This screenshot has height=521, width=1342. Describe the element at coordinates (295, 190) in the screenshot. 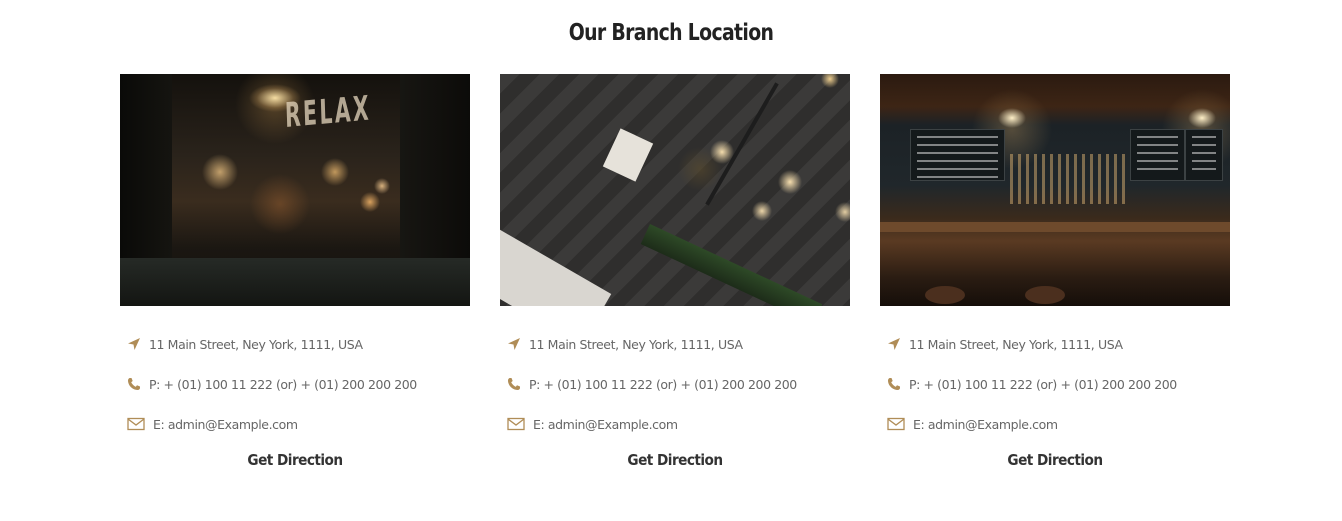

I see `branch-photo-1: RELAX` at that location.